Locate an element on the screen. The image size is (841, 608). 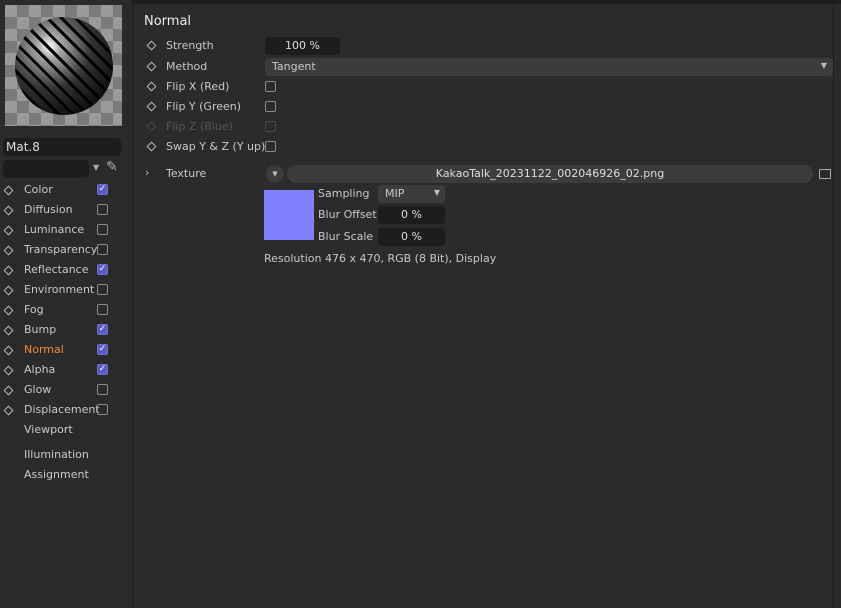
texture-filename-field: KakaoTalk_20231122_002046926_02.png is located at coordinates (550, 174).